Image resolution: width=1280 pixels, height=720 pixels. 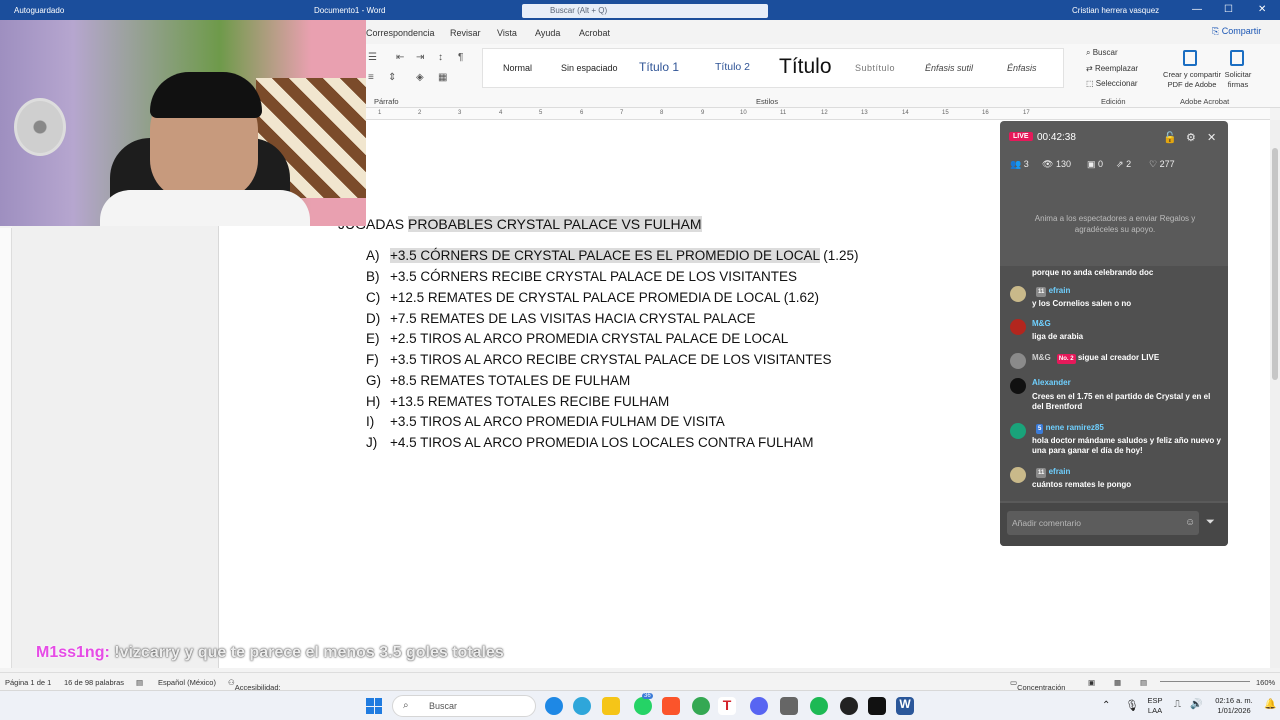 What do you see at coordinates (1068, 428) in the screenshot?
I see `chat-username: 5 nene ramirez85` at bounding box center [1068, 428].